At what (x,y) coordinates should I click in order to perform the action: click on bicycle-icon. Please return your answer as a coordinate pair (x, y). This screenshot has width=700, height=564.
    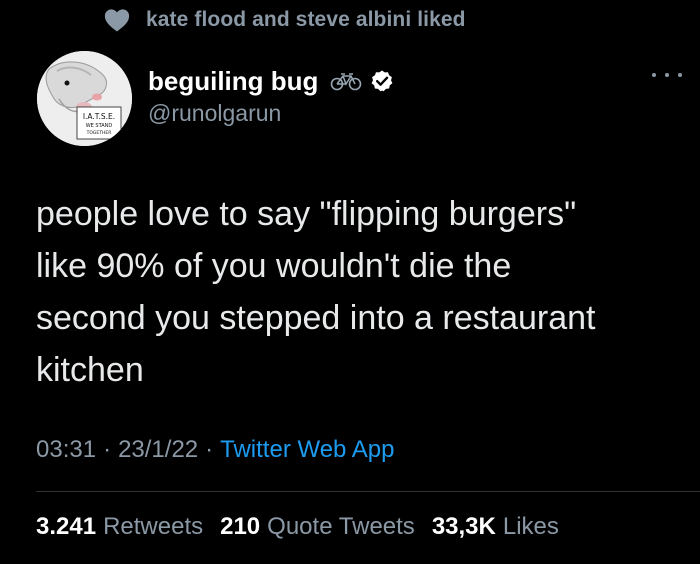
    Looking at the image, I should click on (346, 81).